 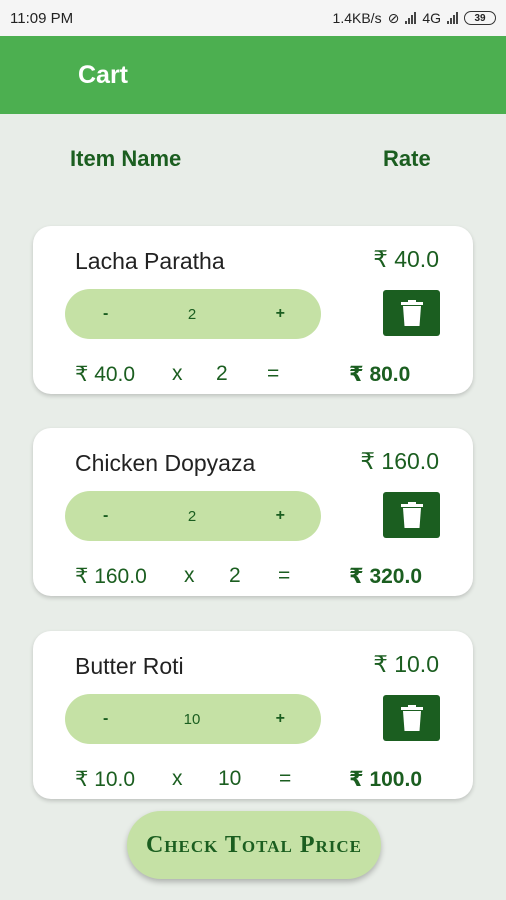 I want to click on item-name: Chicken Dopyaza, so click(x=165, y=463).